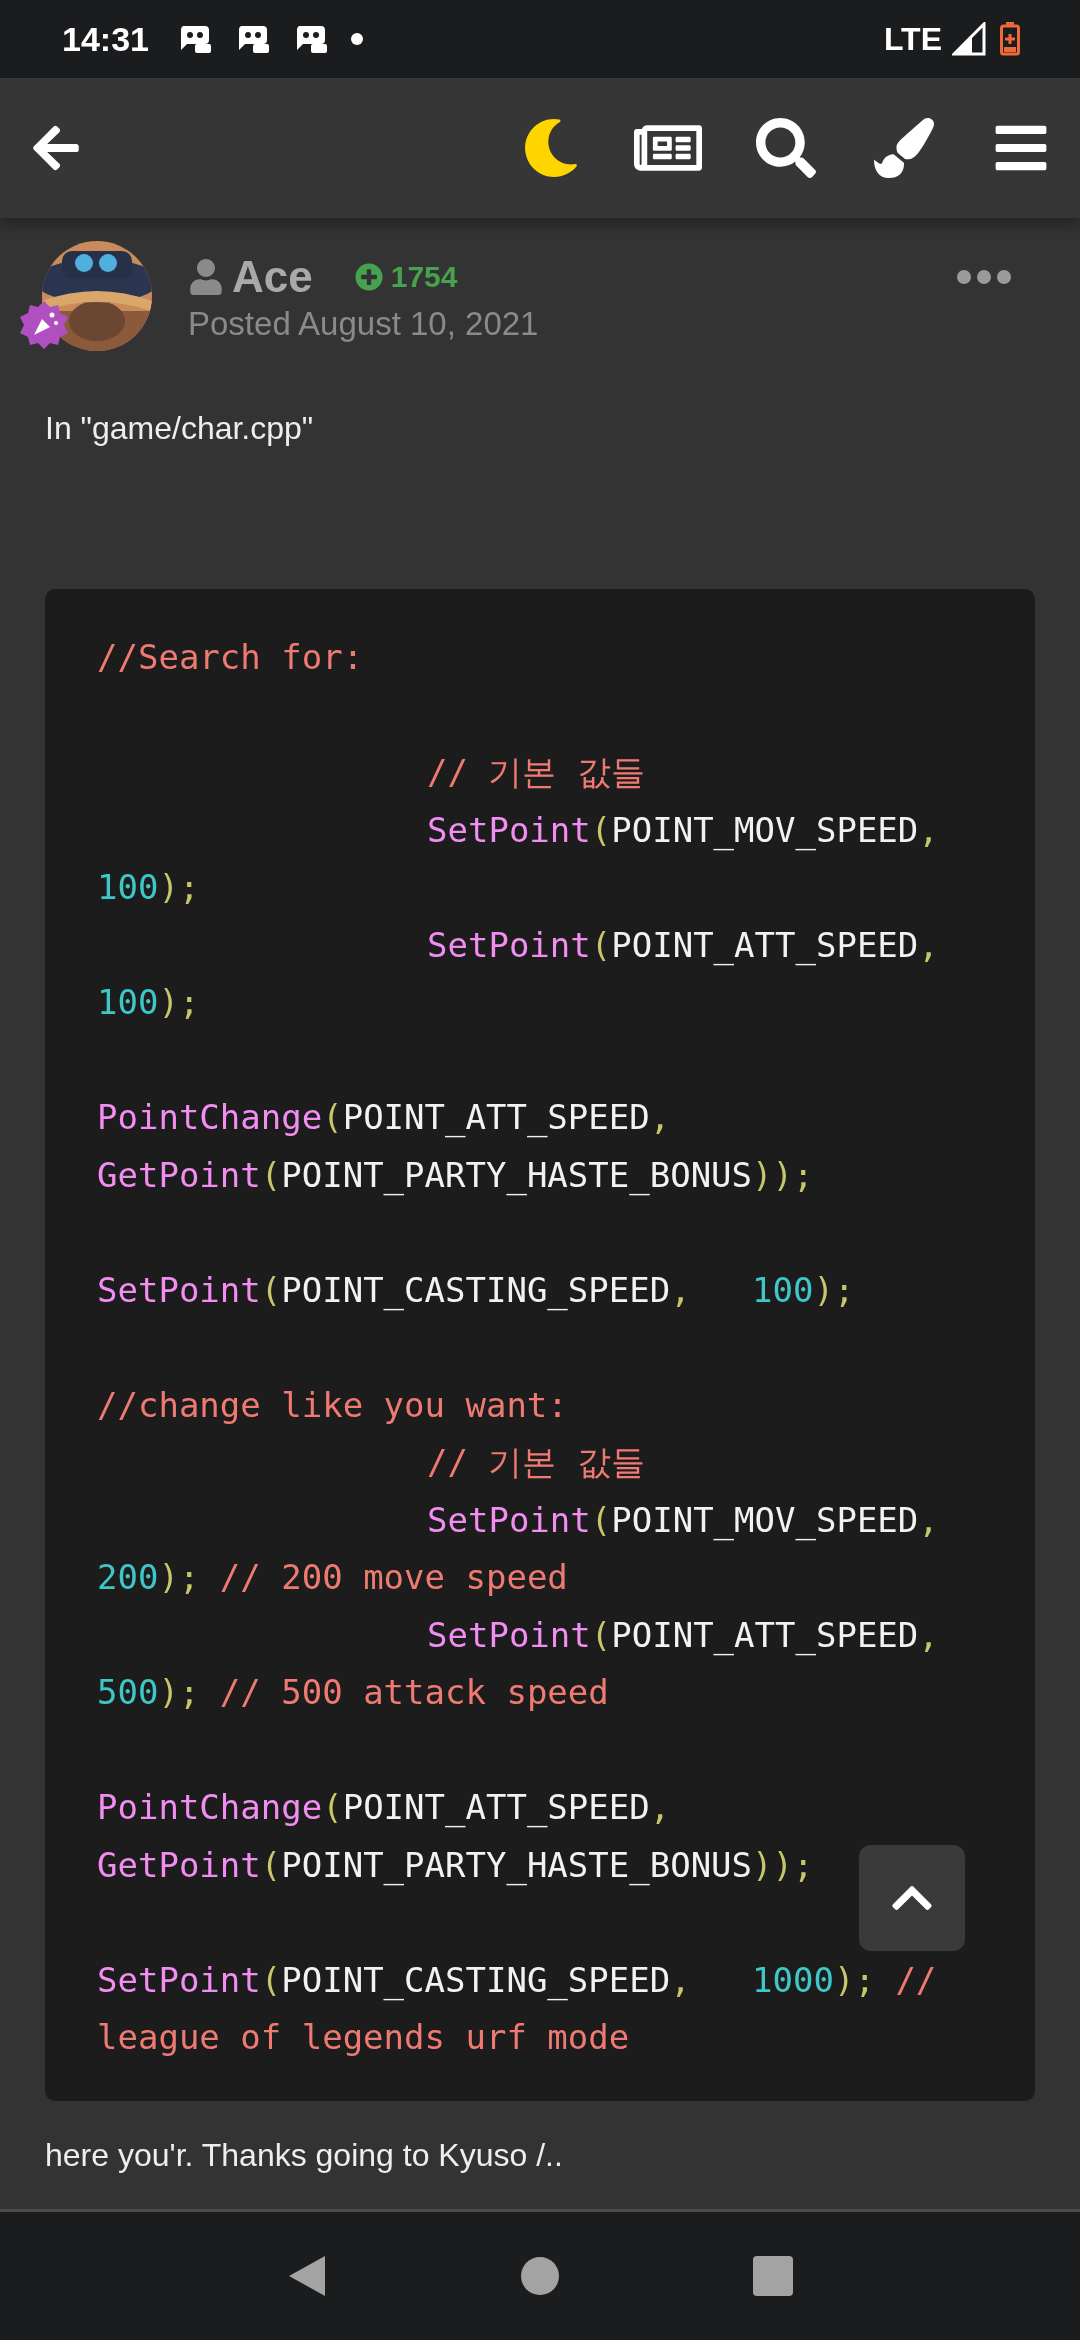  Describe the element at coordinates (540, 2276) in the screenshot. I see `home-nav-icon` at that location.